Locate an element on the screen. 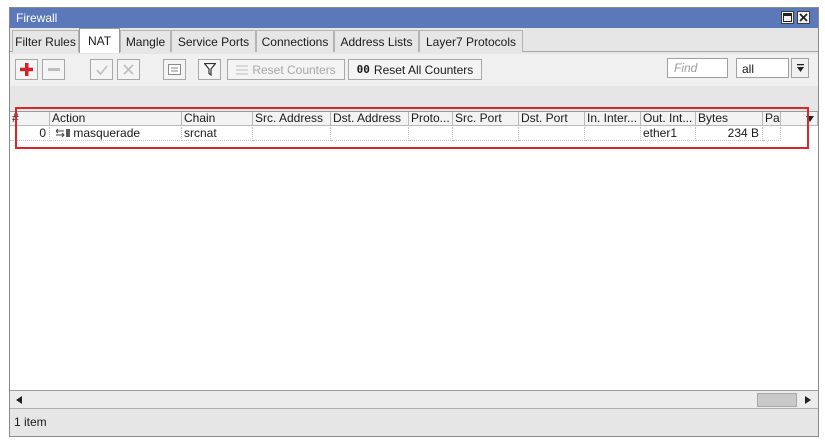  add-button is located at coordinates (26, 69).